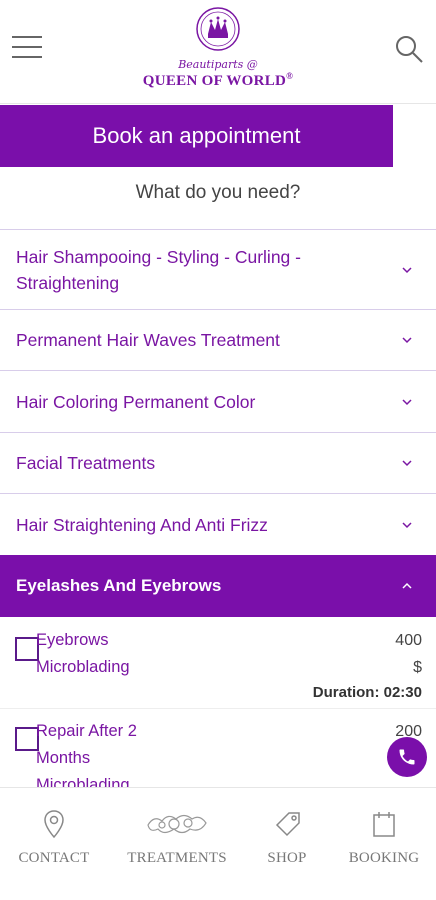  Describe the element at coordinates (177, 824) in the screenshot. I see `treatments-icon` at that location.